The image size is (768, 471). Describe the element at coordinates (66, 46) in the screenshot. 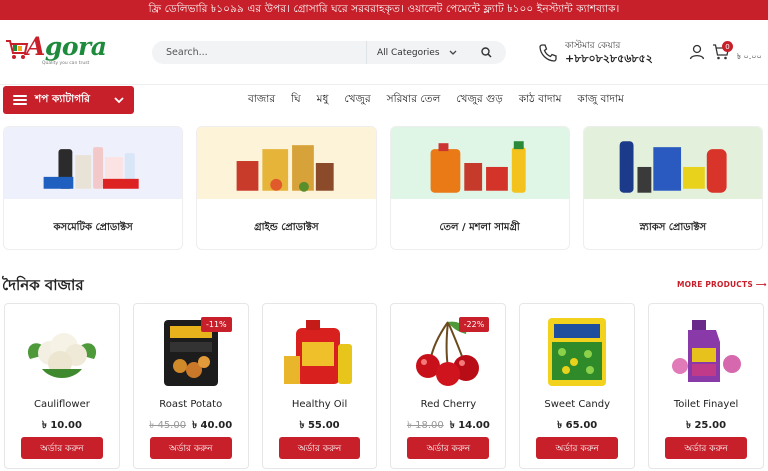

I see `logo-text: Agora` at that location.